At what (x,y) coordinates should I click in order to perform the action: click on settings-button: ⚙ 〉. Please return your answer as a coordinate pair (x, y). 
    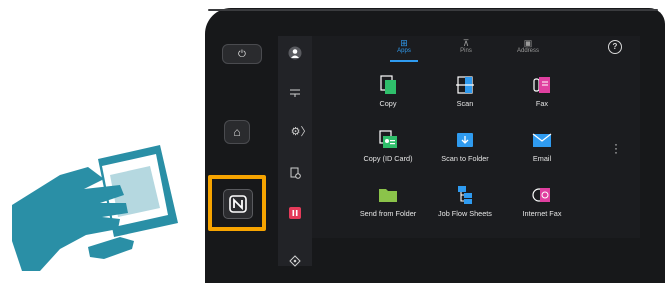
    Looking at the image, I should click on (301, 131).